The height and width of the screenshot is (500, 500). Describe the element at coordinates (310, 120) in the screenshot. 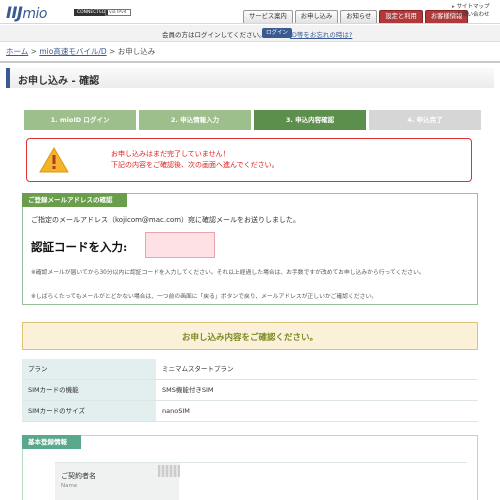

I see `step-confirm: 3. 申込内容確認` at that location.